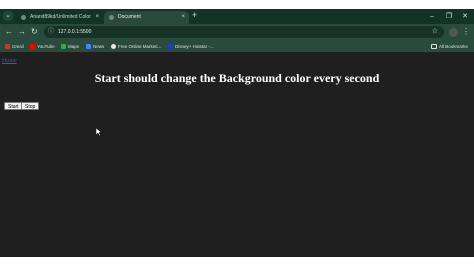  Describe the element at coordinates (435, 32) in the screenshot. I see `bookmark-star-icon: ☆` at that location.